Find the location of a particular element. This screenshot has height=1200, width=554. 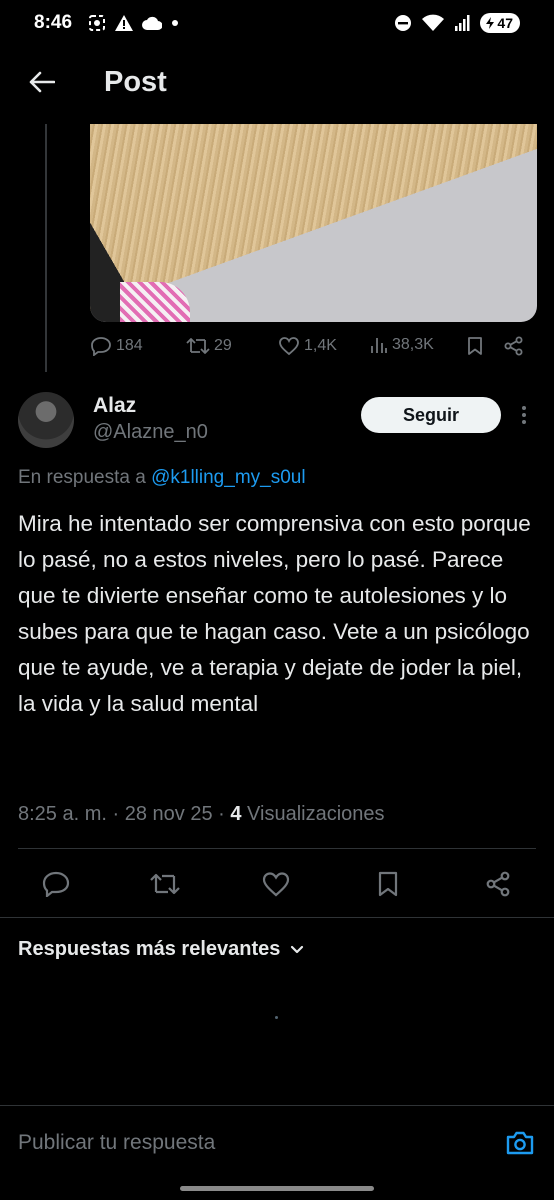

loading-indicator is located at coordinates (276, 1017).